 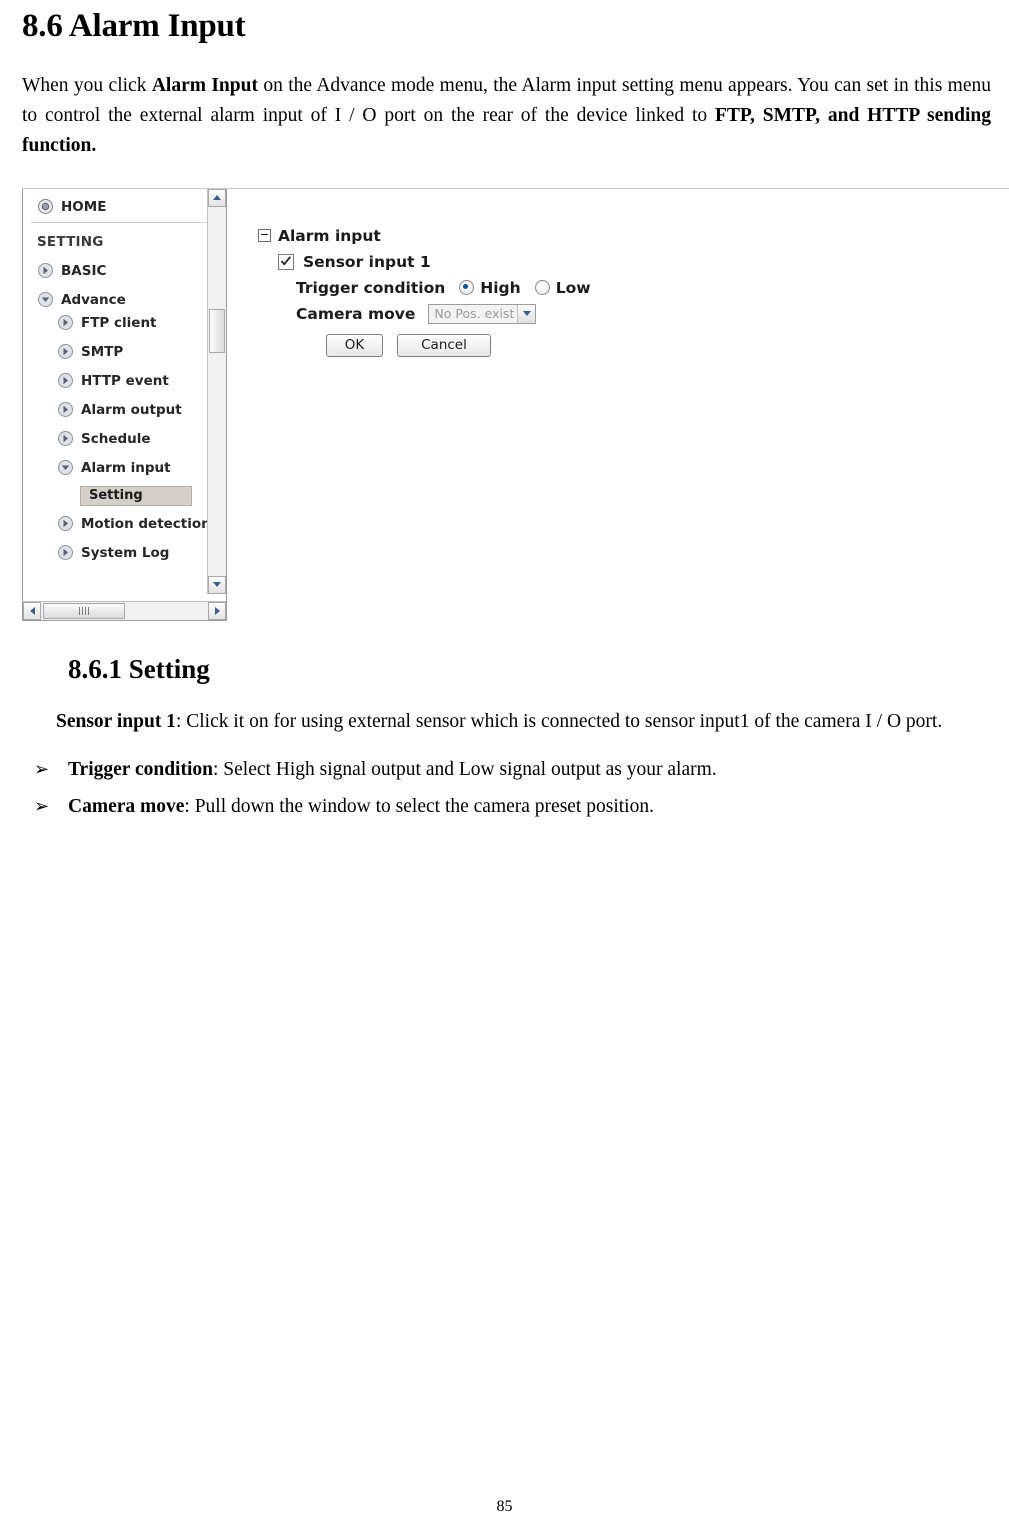 I want to click on tree-item-advance: Advance, so click(x=81, y=300).